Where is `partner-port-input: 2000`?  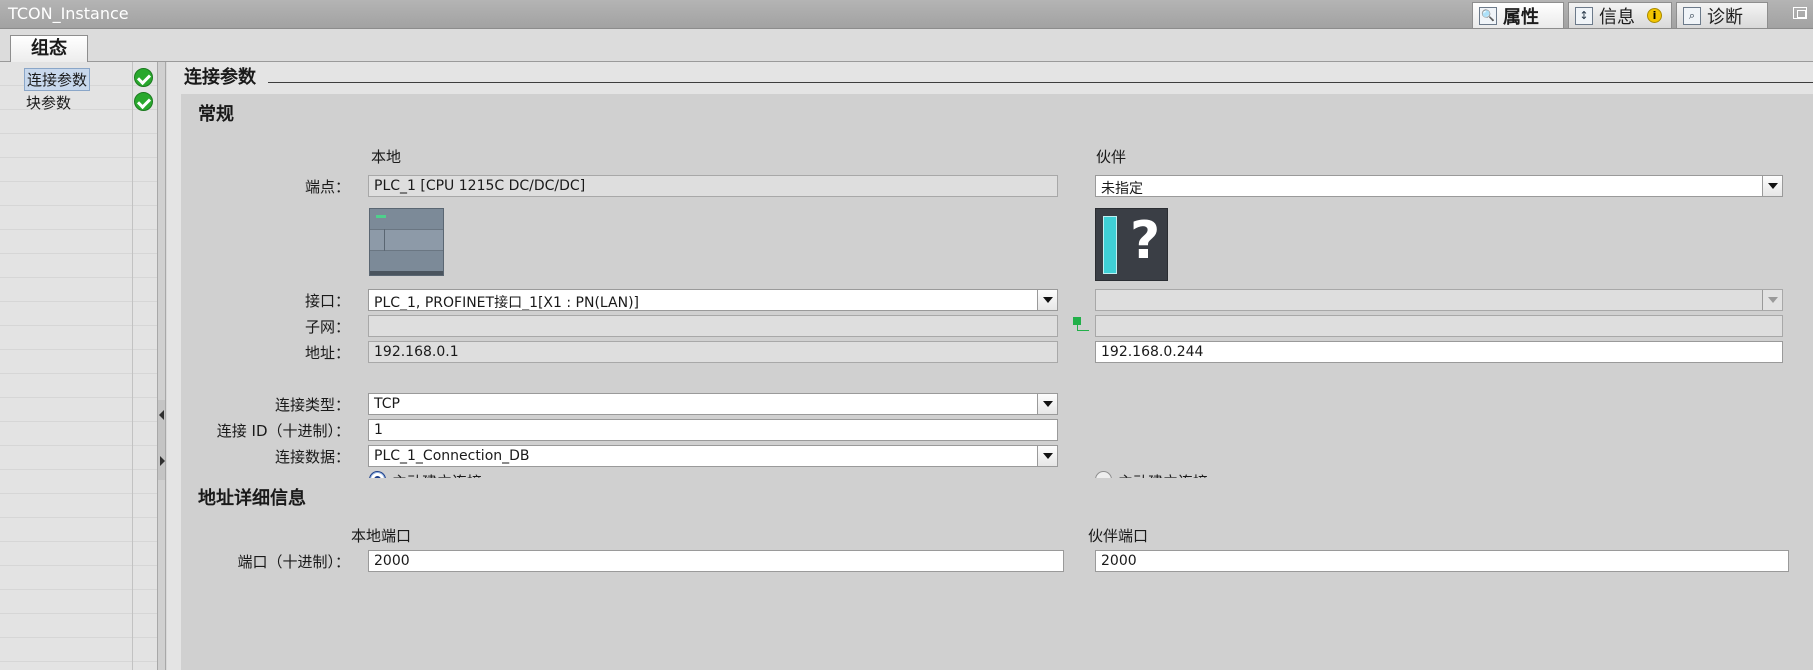
partner-port-input: 2000 is located at coordinates (1442, 561).